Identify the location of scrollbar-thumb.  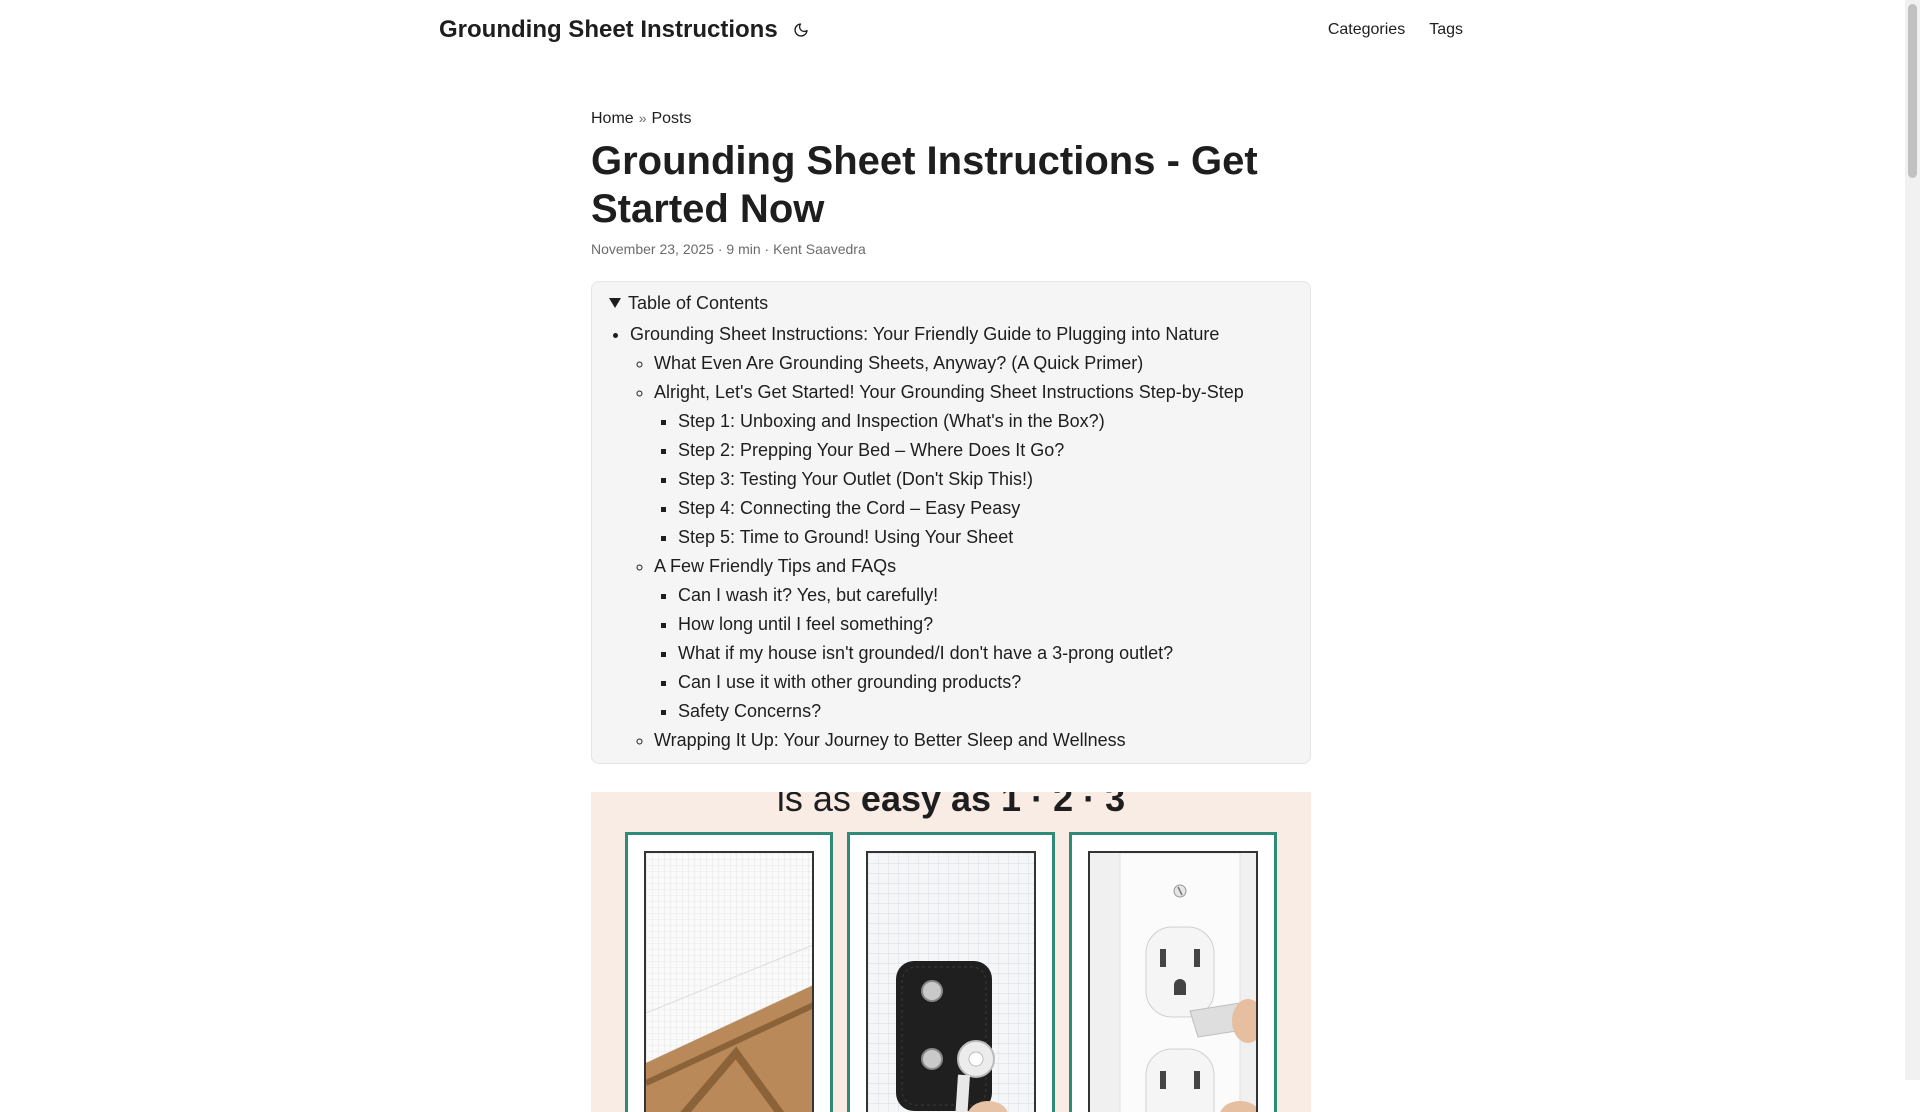
(1912, 91).